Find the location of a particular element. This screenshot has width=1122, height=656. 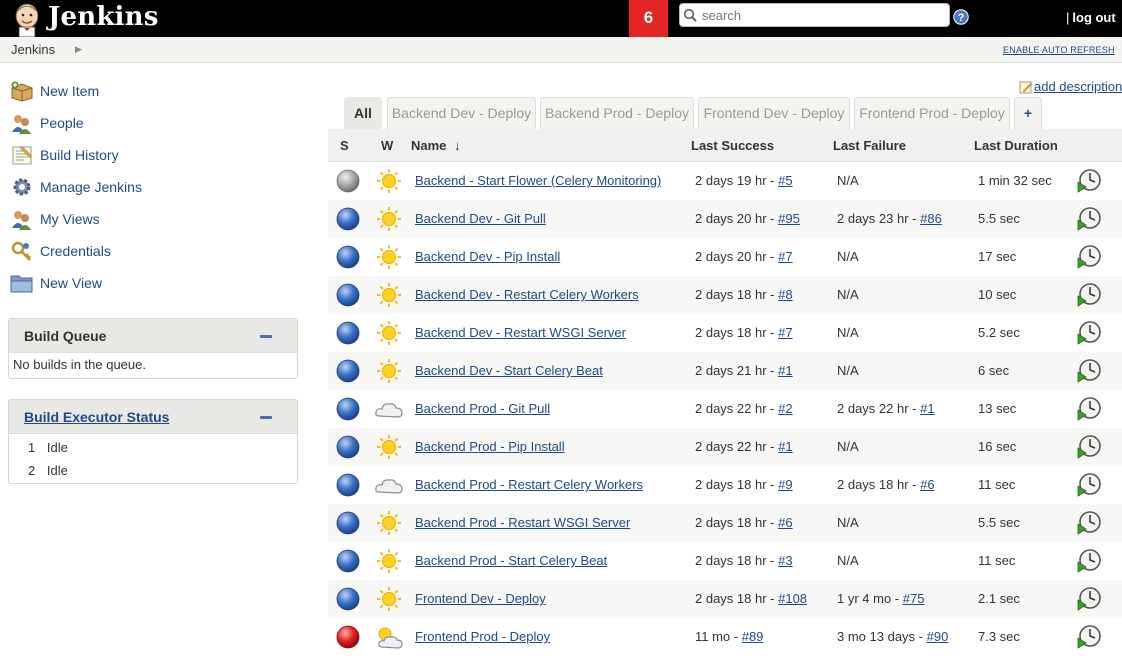

task-people: People is located at coordinates (110, 123).